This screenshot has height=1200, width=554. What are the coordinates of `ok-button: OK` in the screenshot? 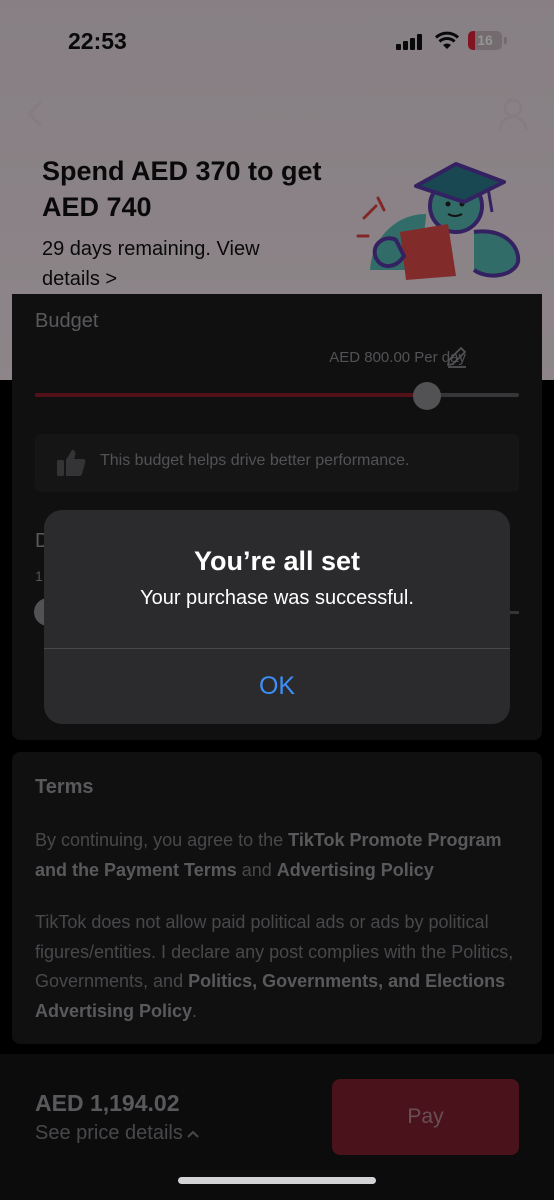 It's located at (277, 686).